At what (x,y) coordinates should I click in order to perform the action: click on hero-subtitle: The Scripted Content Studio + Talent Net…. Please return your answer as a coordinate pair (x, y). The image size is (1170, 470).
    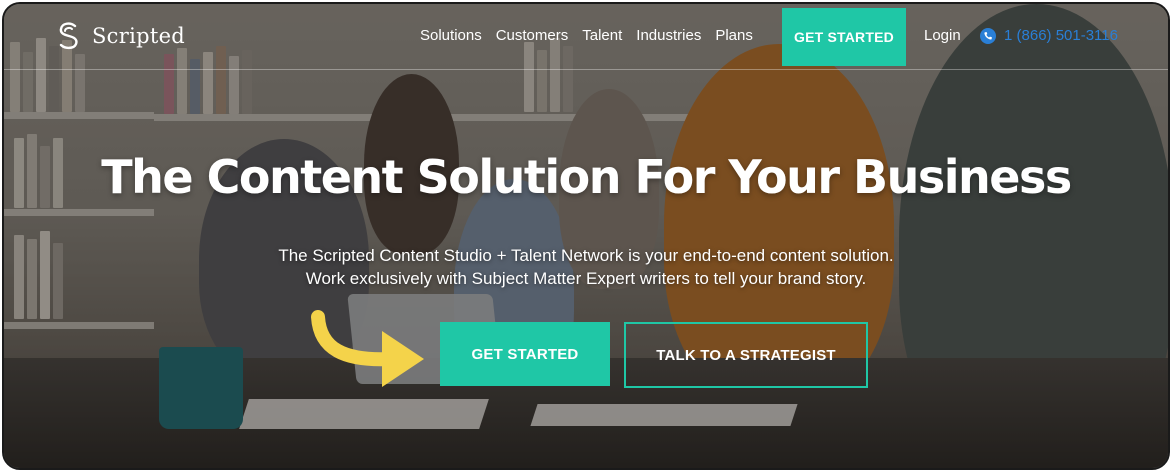
    Looking at the image, I should click on (586, 267).